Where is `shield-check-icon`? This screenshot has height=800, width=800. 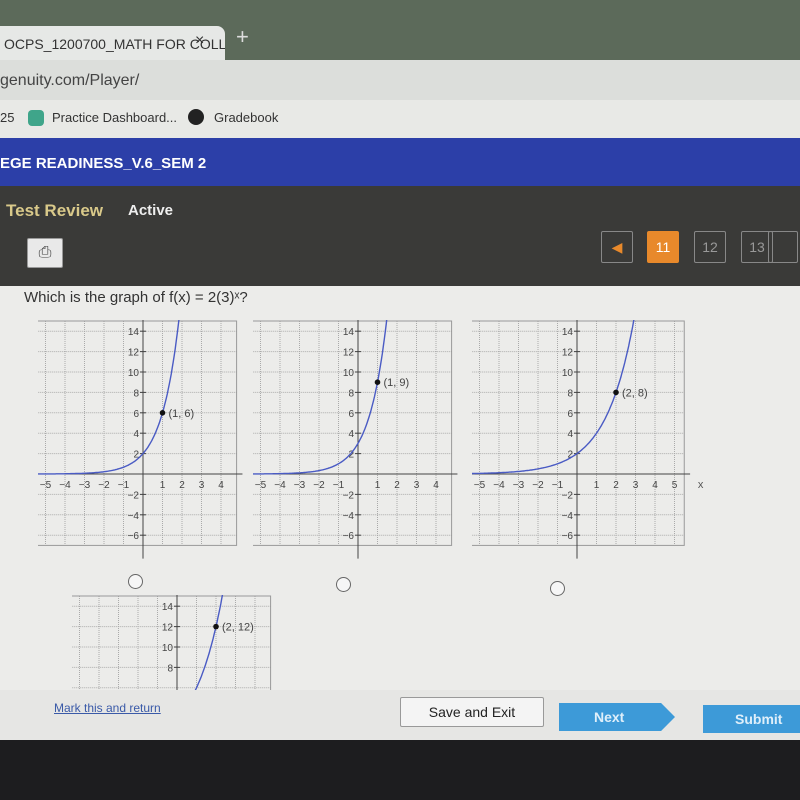
shield-check-icon is located at coordinates (36, 118).